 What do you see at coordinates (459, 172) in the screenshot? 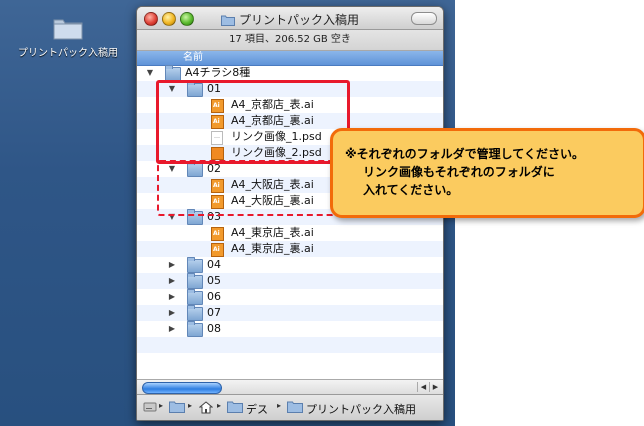
I see `callout-line-2: リンク画像もそれぞれのフォルダに` at bounding box center [459, 172].